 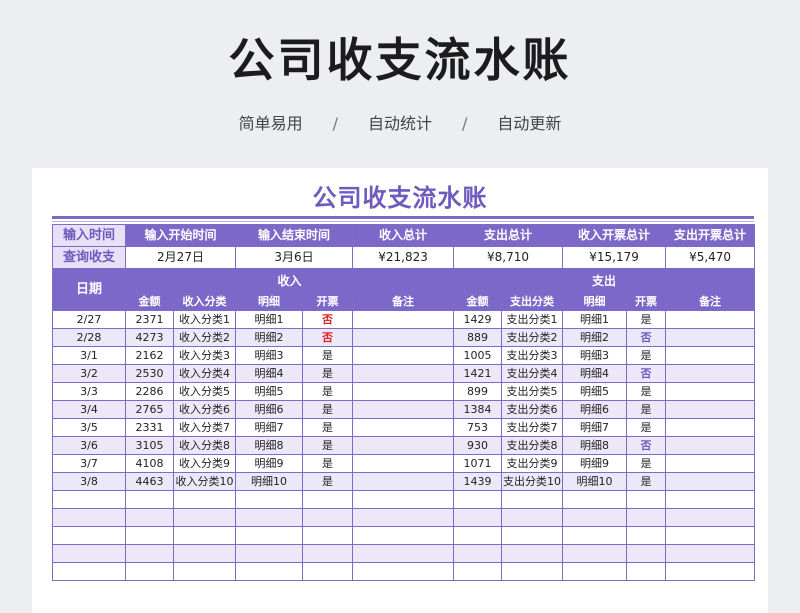 I want to click on income-category-cell: 收入分类5, so click(x=204, y=391).